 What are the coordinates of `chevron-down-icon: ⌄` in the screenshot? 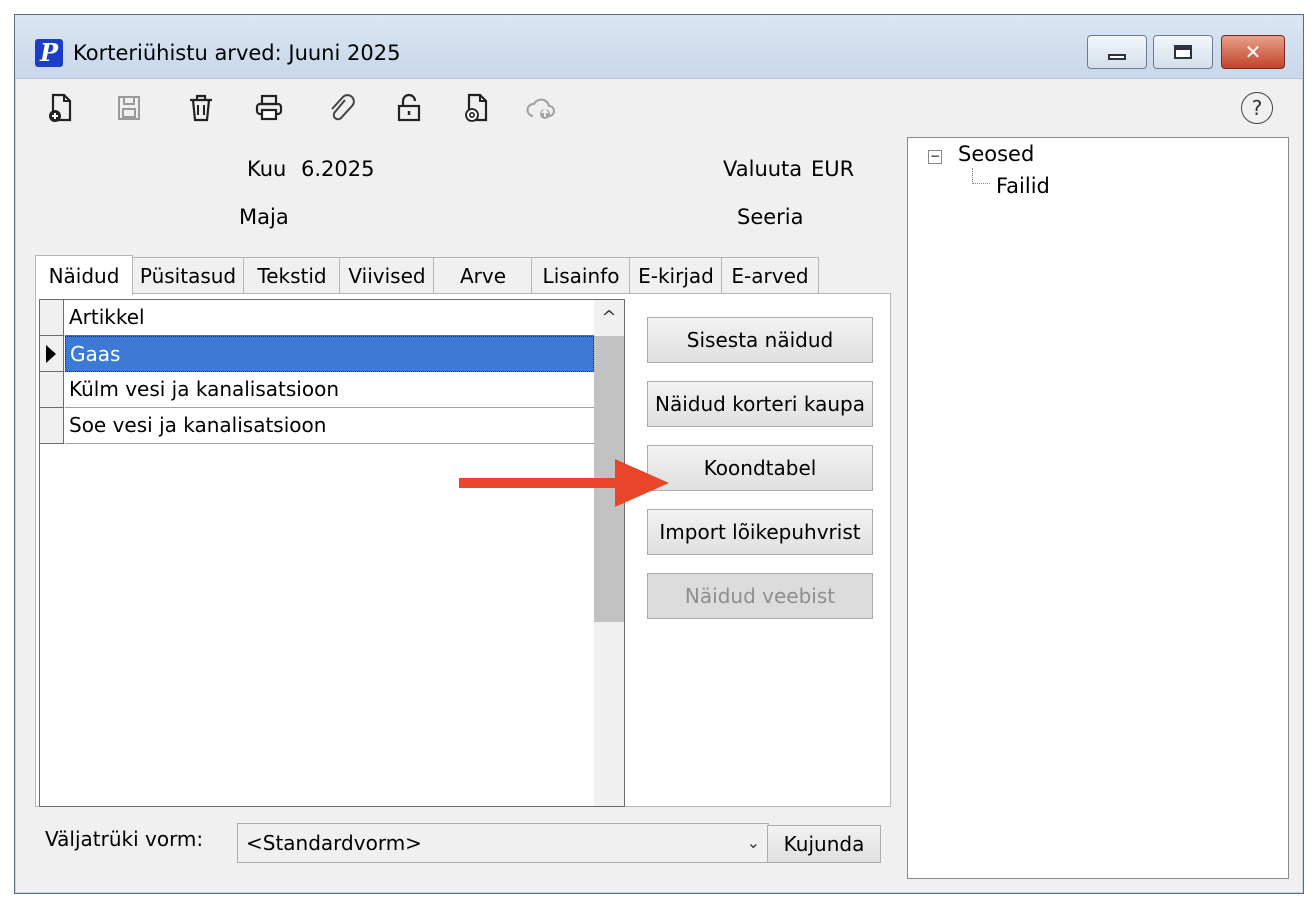 It's located at (753, 843).